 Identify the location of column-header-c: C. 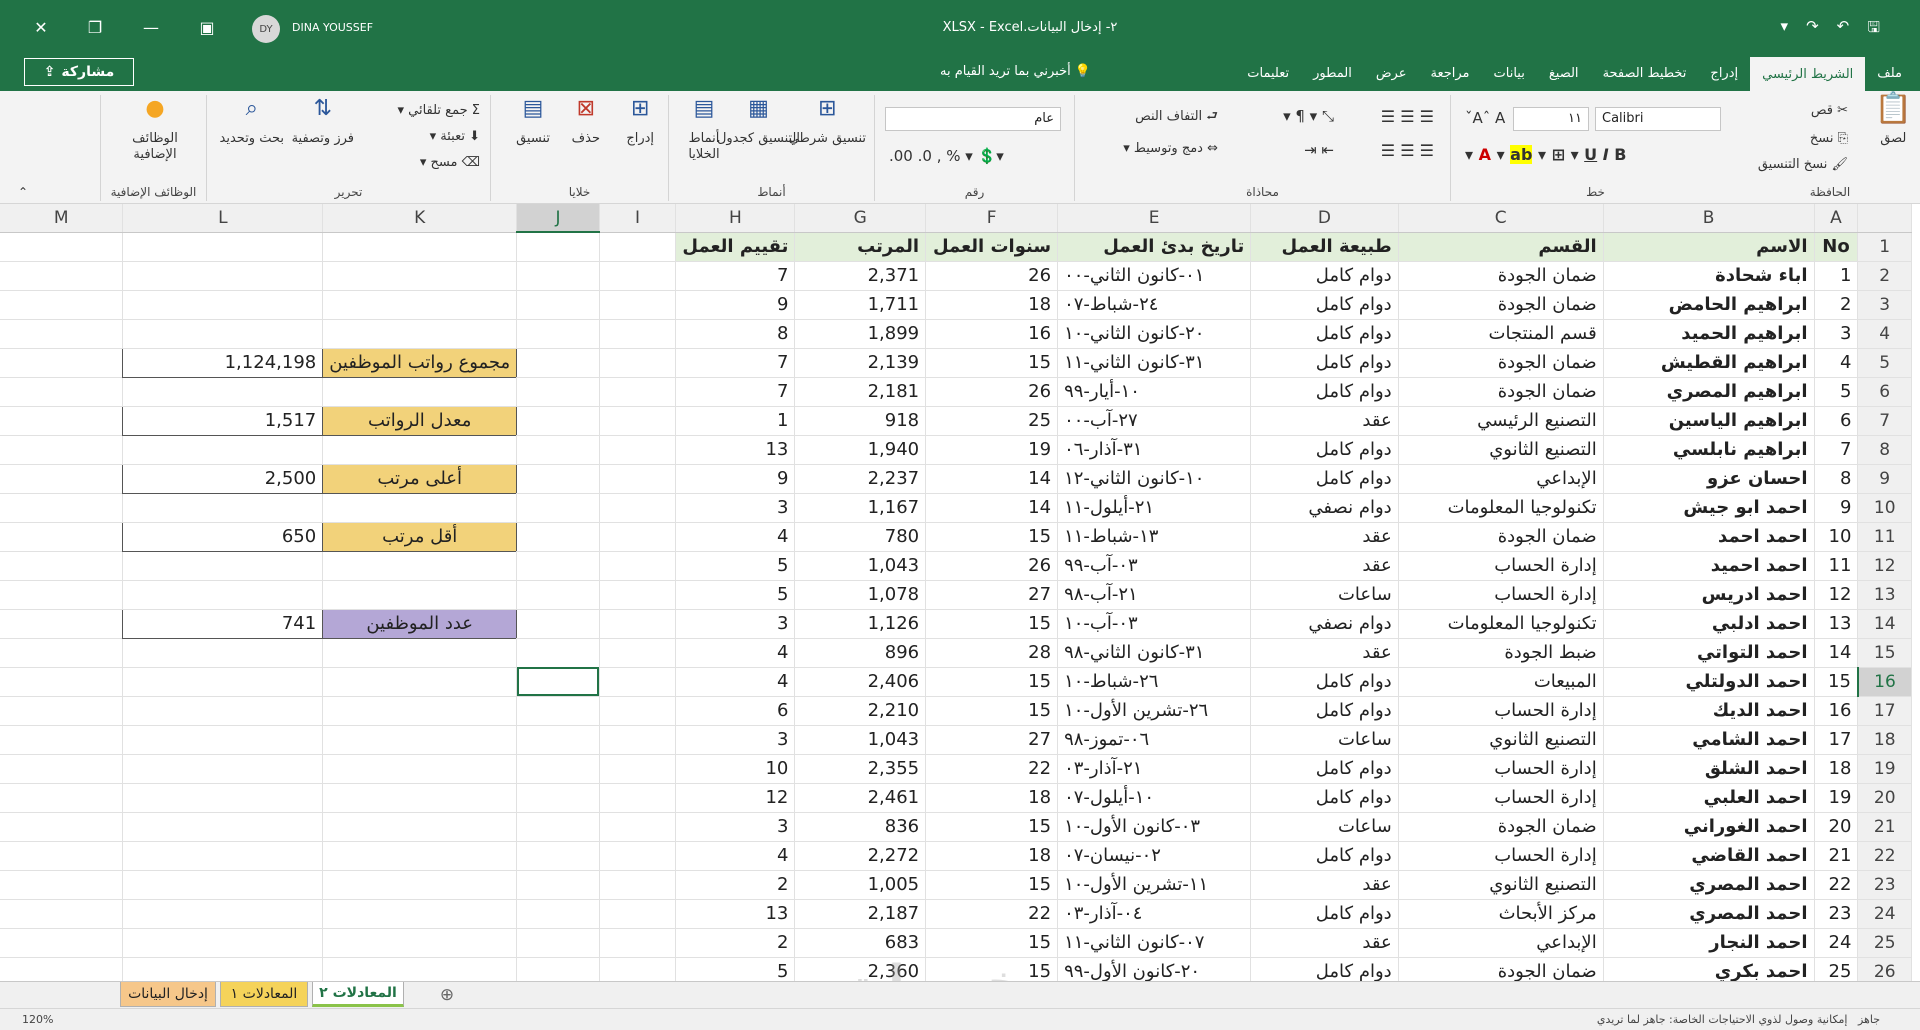
(1501, 218).